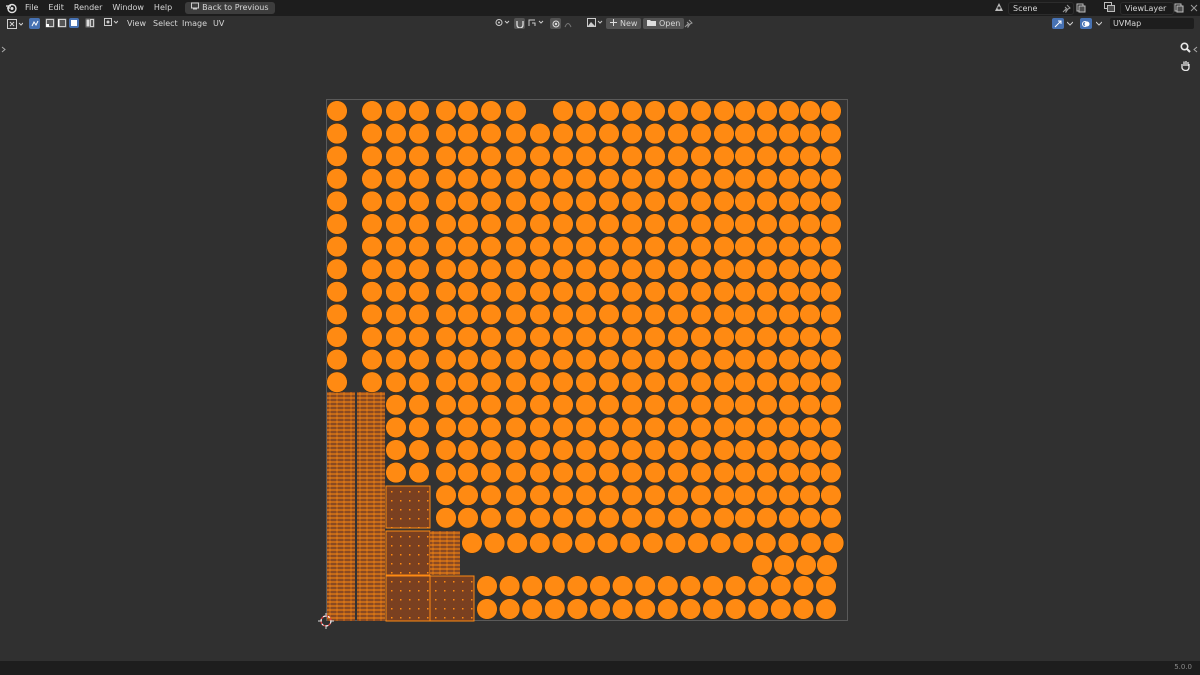  What do you see at coordinates (1081, 8) in the screenshot?
I see `new-scene-icon` at bounding box center [1081, 8].